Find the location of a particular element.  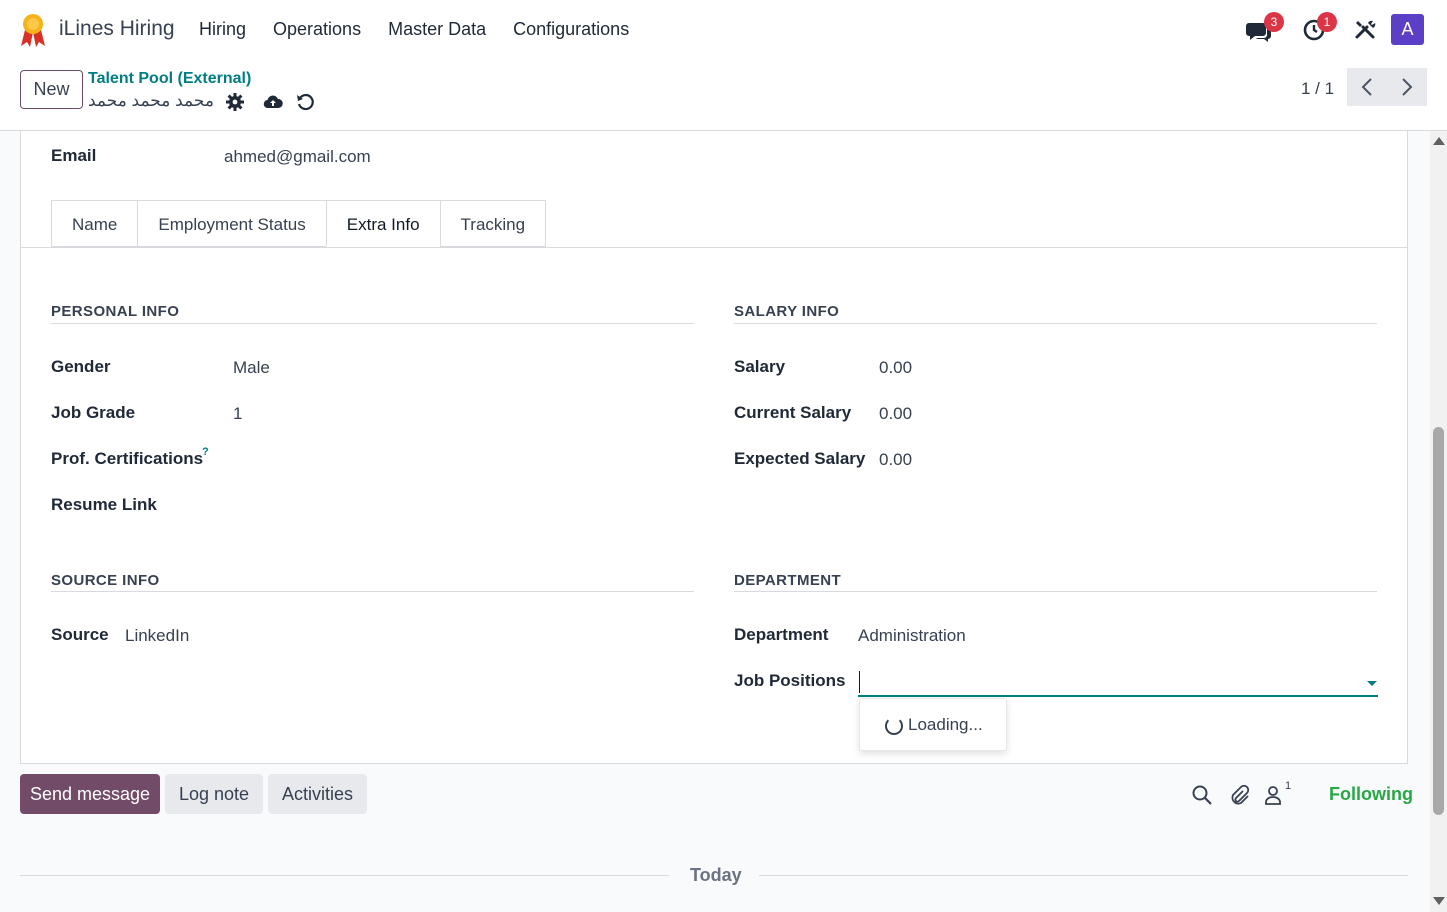

gender-value: Male is located at coordinates (251, 368).